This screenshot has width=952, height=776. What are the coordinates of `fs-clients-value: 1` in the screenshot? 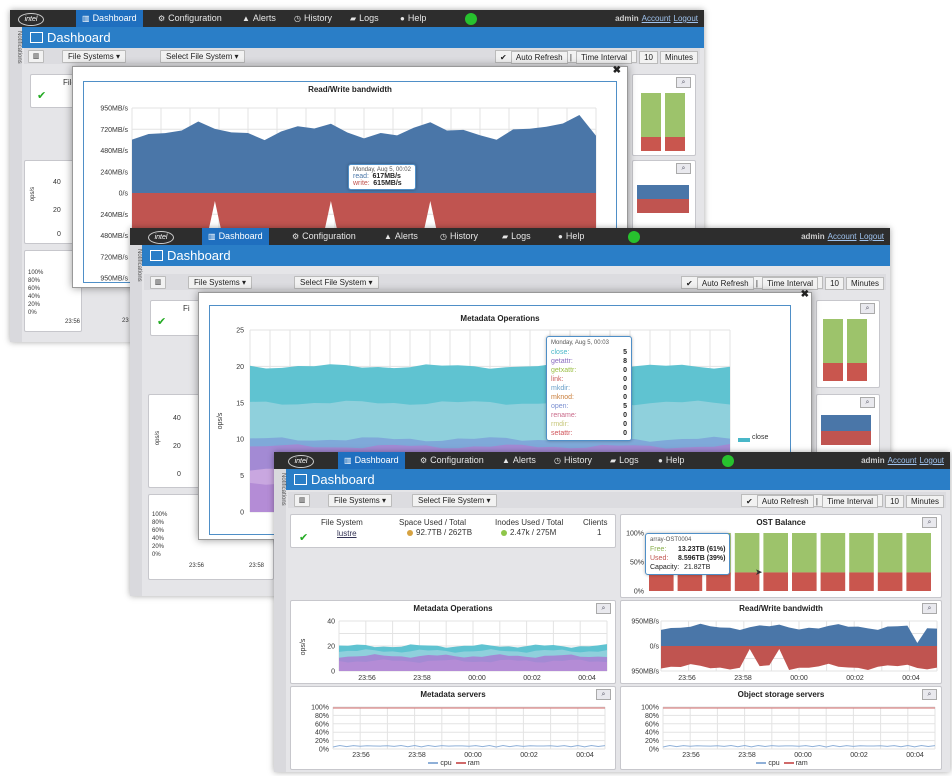 It's located at (599, 532).